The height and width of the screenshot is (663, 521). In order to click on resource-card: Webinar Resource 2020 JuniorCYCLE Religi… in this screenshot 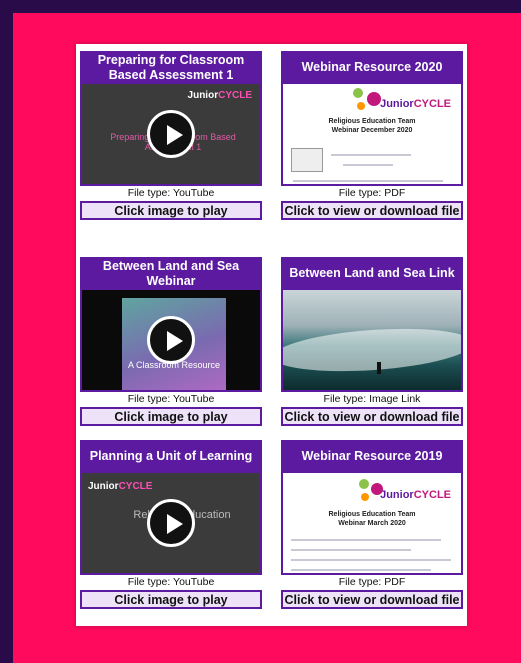, I will do `click(372, 135)`.